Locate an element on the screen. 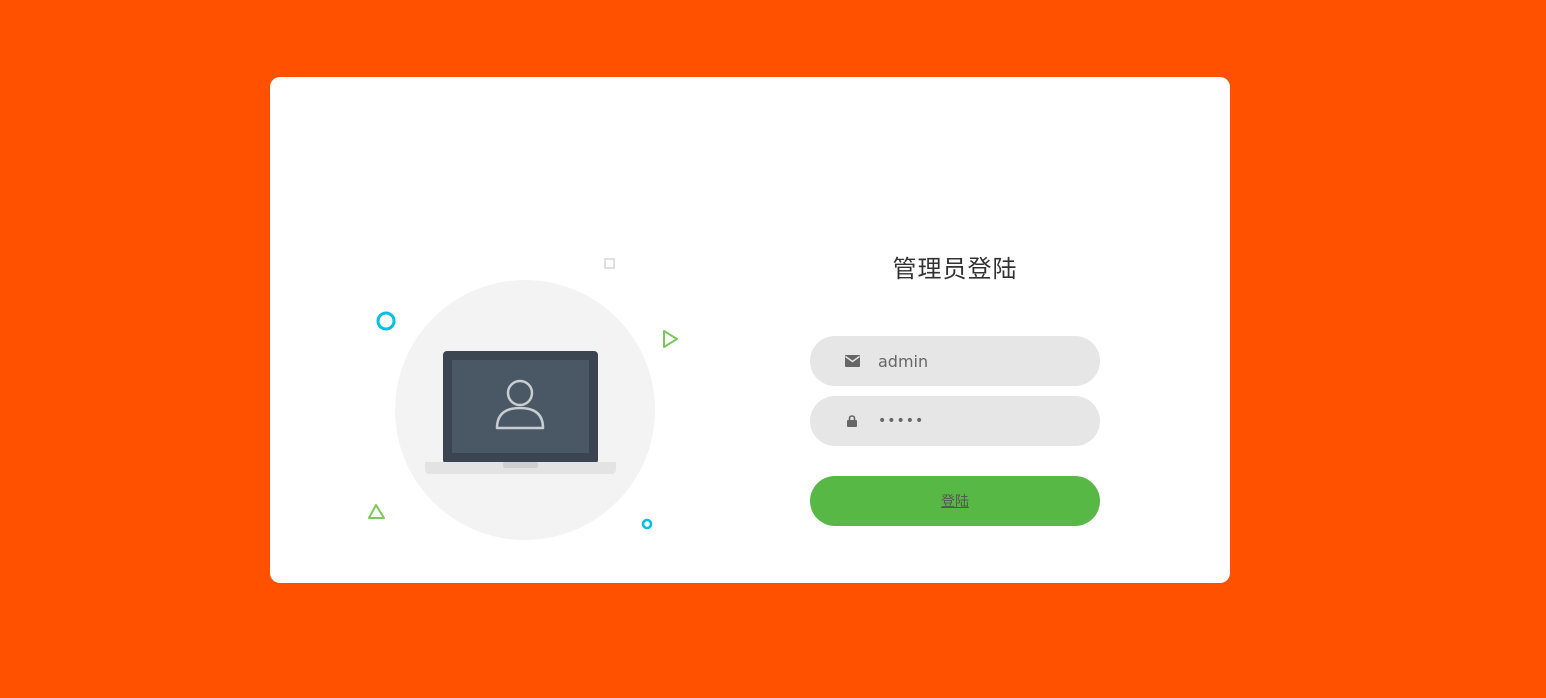 The image size is (1546, 698). user-icon is located at coordinates (520, 404).